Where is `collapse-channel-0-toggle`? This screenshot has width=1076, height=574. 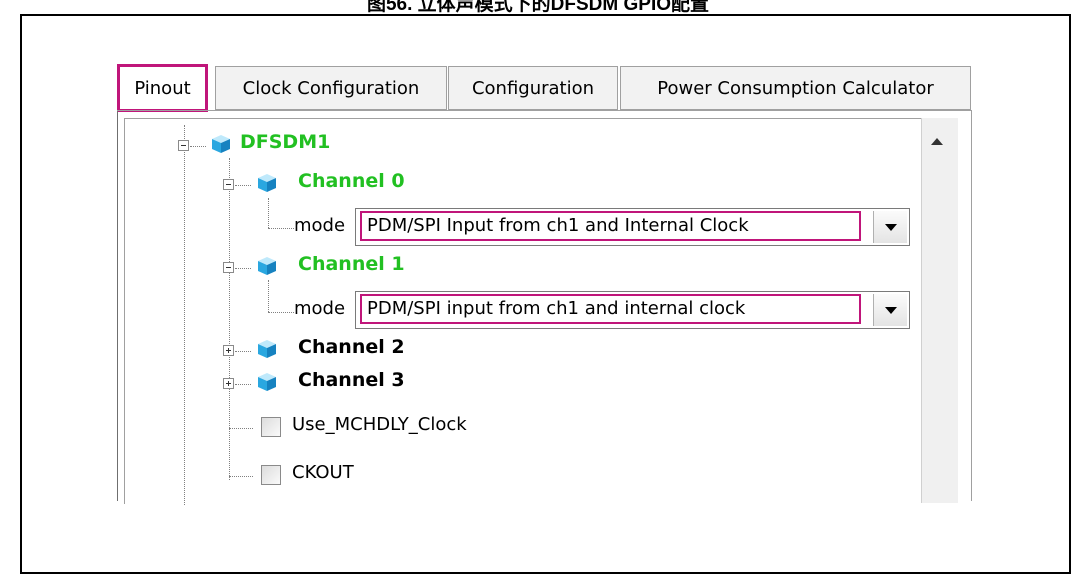 collapse-channel-0-toggle is located at coordinates (228, 184).